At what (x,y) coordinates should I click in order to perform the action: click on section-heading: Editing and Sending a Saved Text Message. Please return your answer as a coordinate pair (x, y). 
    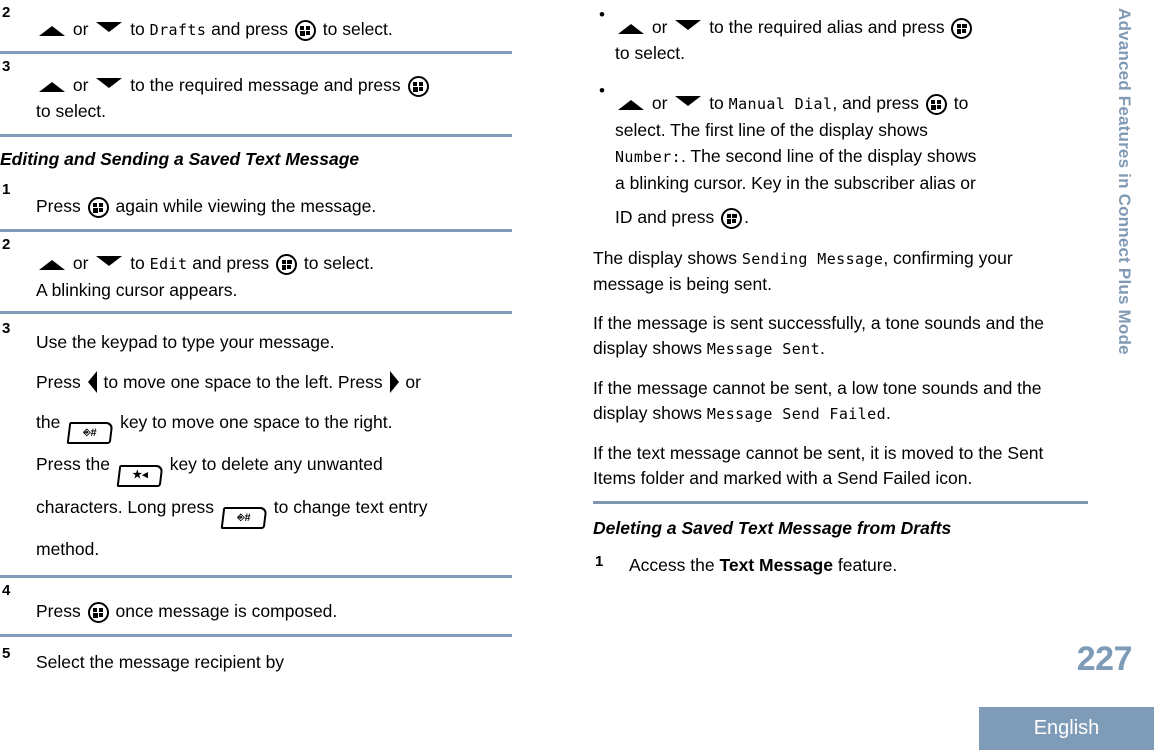
    Looking at the image, I should click on (180, 159).